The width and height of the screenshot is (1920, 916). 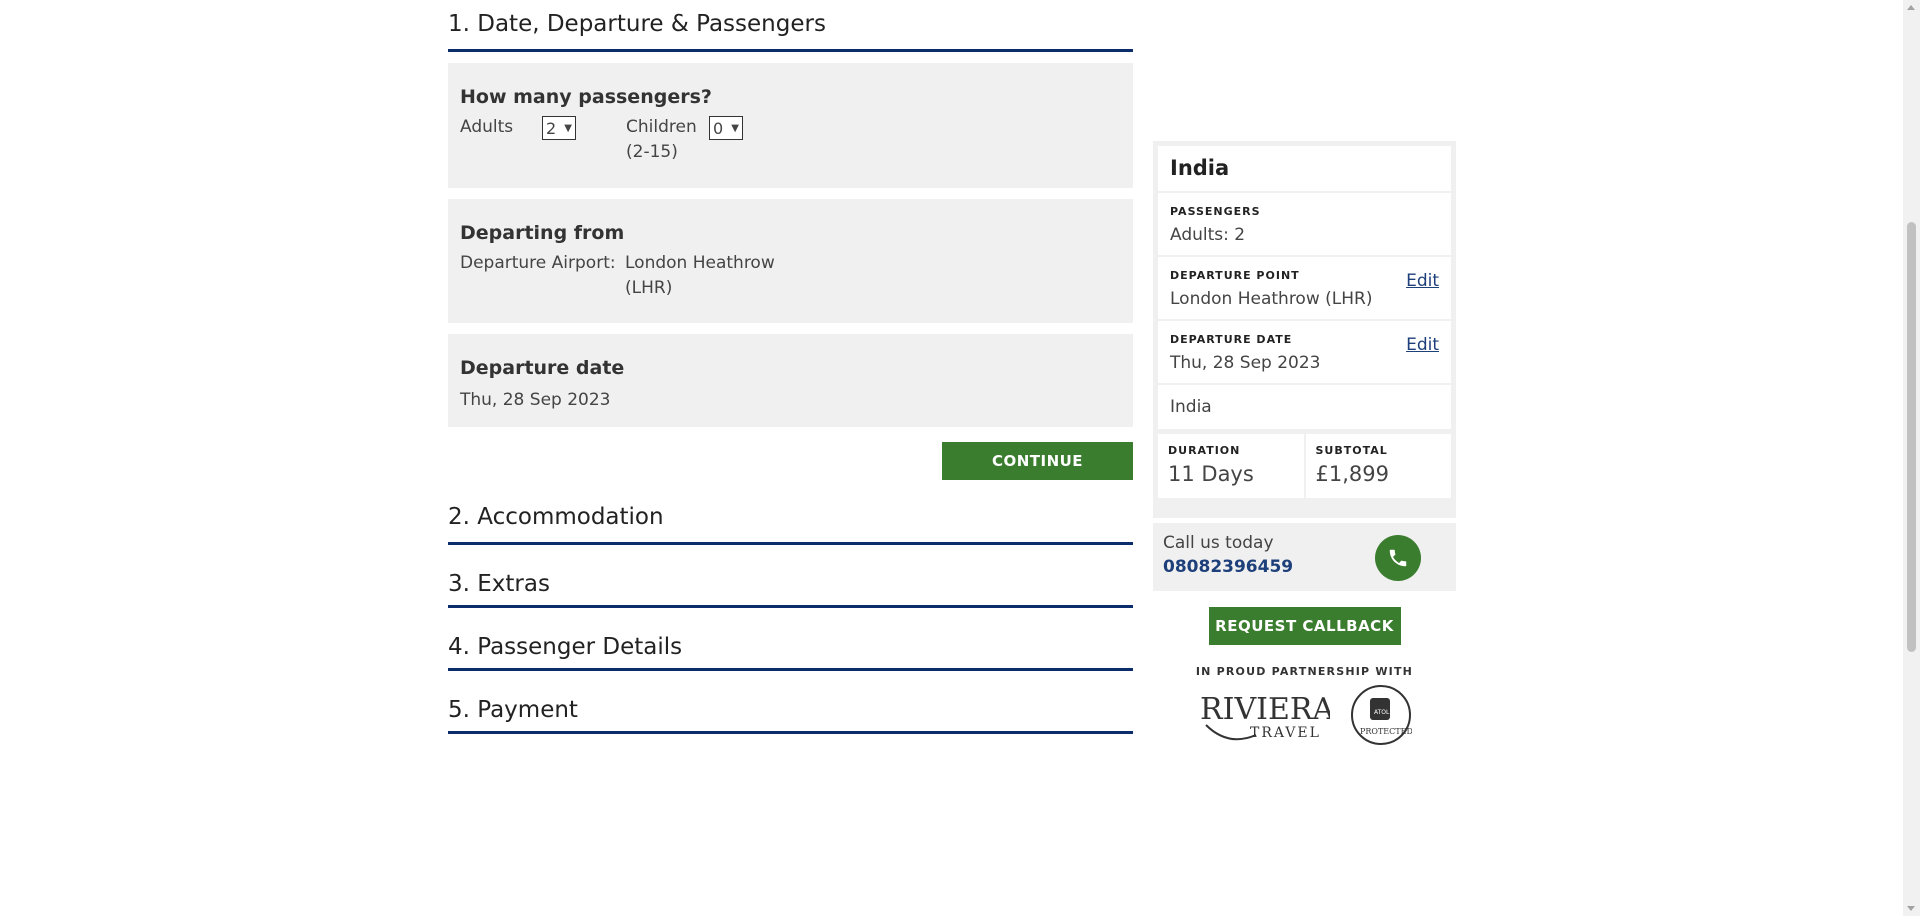 What do you see at coordinates (790, 380) in the screenshot?
I see `departure-date-panel: Departure date Thu, 28 Sep 2023` at bounding box center [790, 380].